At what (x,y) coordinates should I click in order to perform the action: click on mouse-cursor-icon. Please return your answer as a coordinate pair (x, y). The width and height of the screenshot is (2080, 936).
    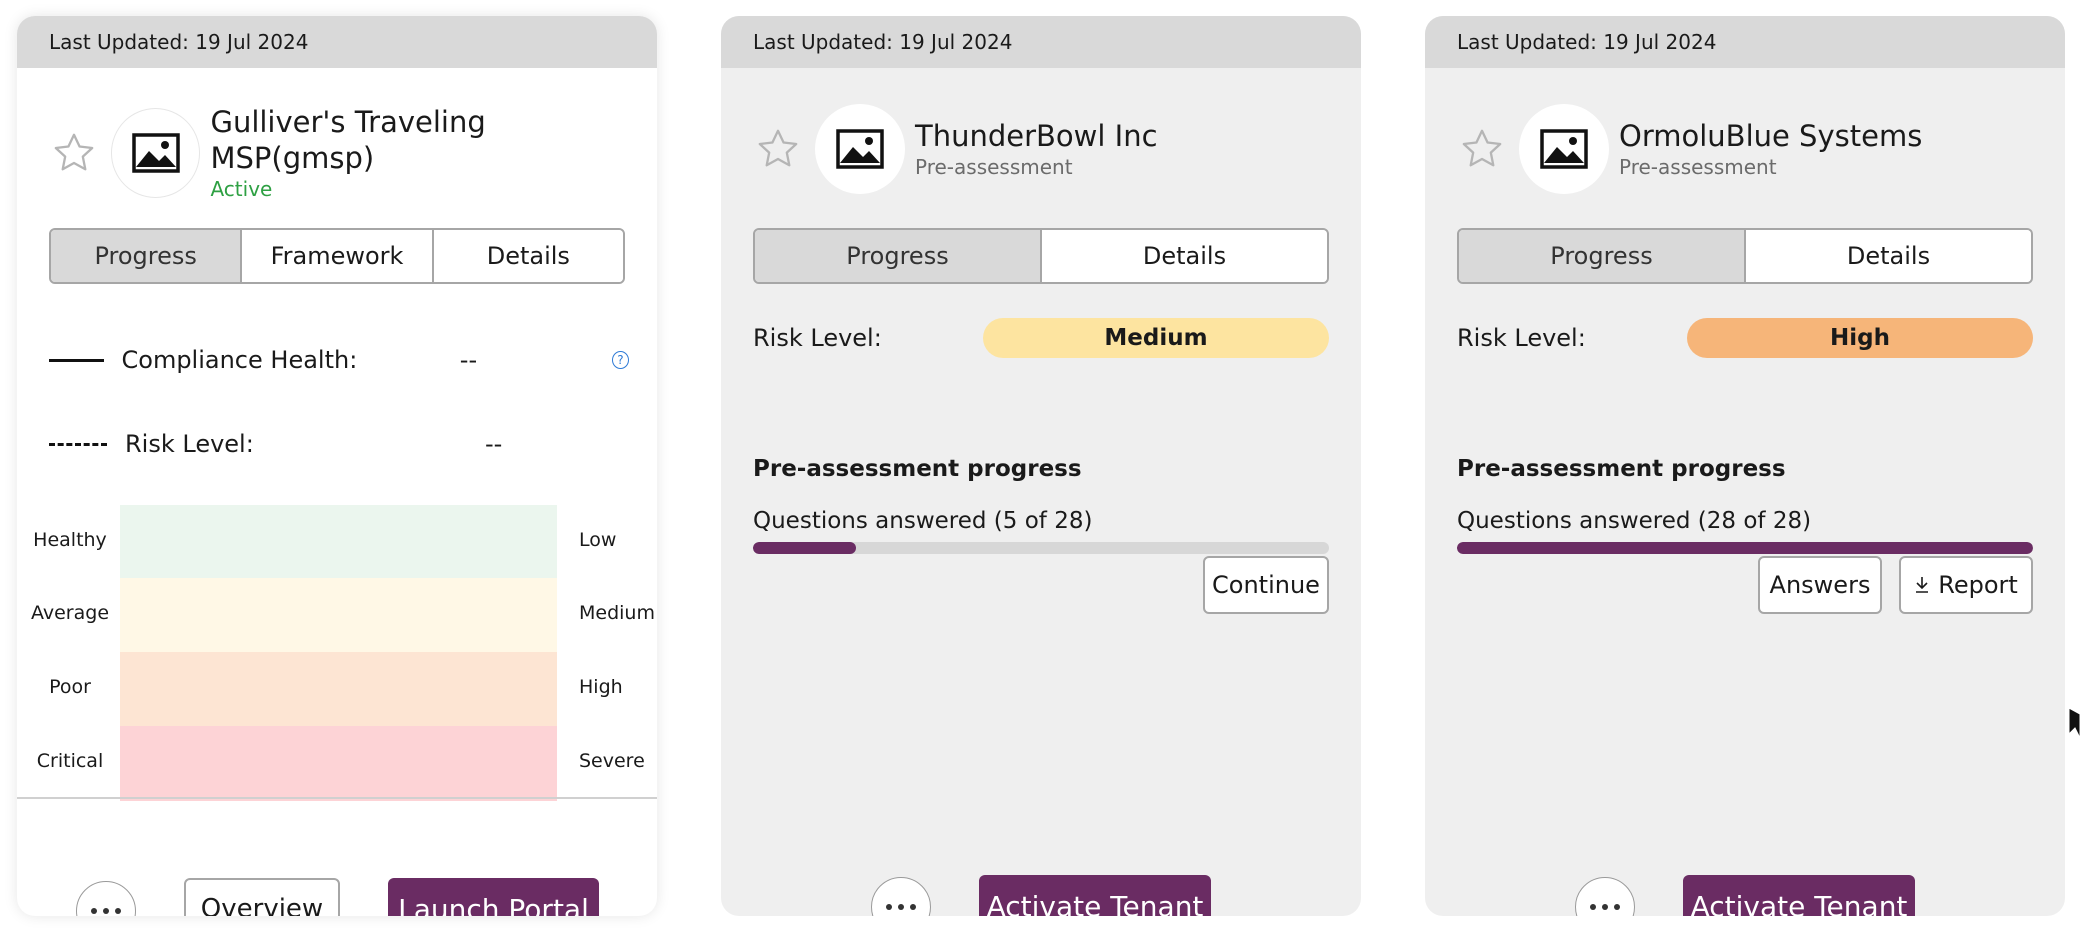
    Looking at the image, I should click on (2074, 726).